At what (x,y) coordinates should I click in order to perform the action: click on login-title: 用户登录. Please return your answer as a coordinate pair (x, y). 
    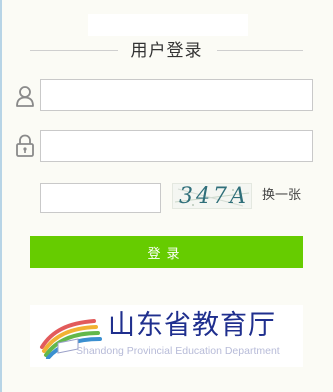
    Looking at the image, I should click on (166, 51).